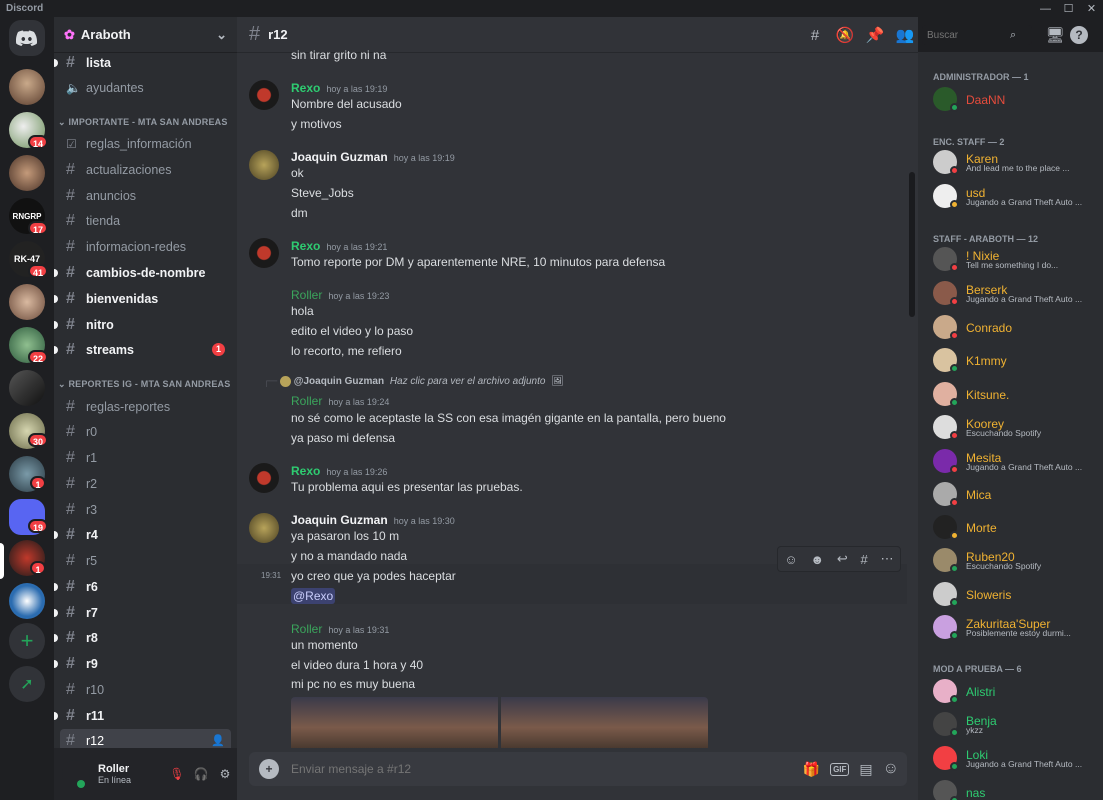  Describe the element at coordinates (817, 559) in the screenshot. I see `add-reaction-icon: ☻` at that location.